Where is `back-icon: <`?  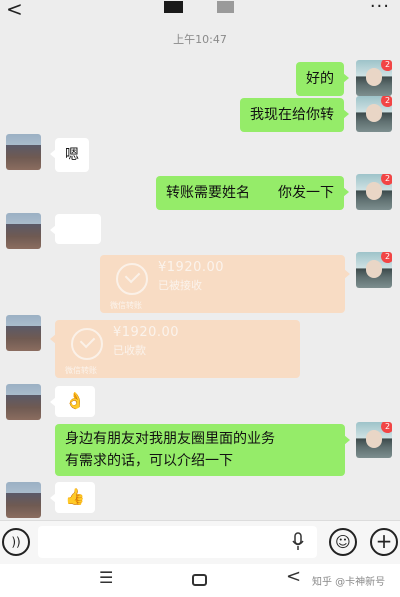 back-icon: < is located at coordinates (293, 576).